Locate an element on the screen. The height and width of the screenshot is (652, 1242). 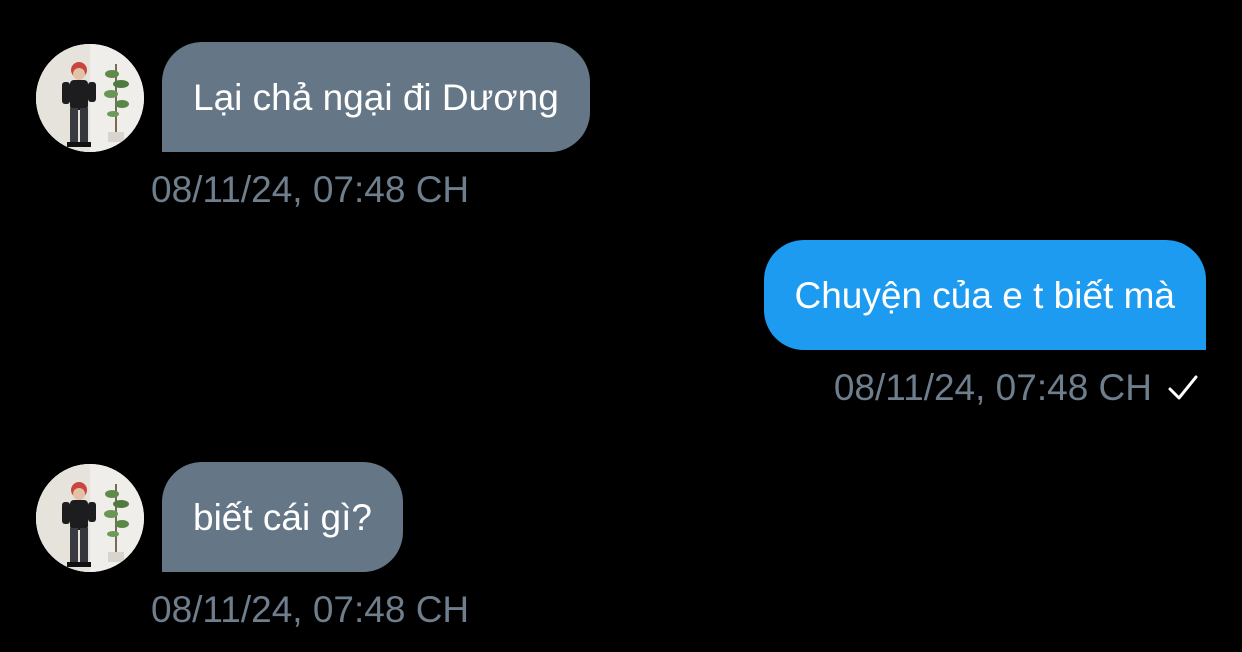
message-meta: 08/11/24, 07:48 CH is located at coordinates (1017, 387).